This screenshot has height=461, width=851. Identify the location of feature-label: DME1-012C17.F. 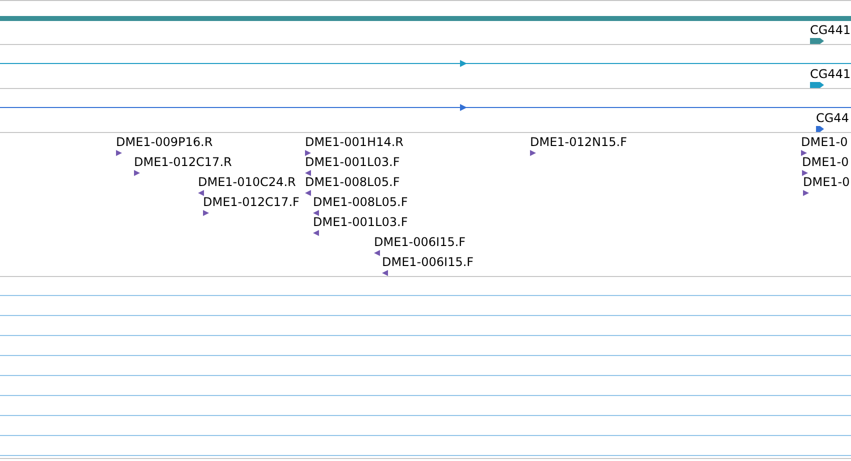
(251, 202).